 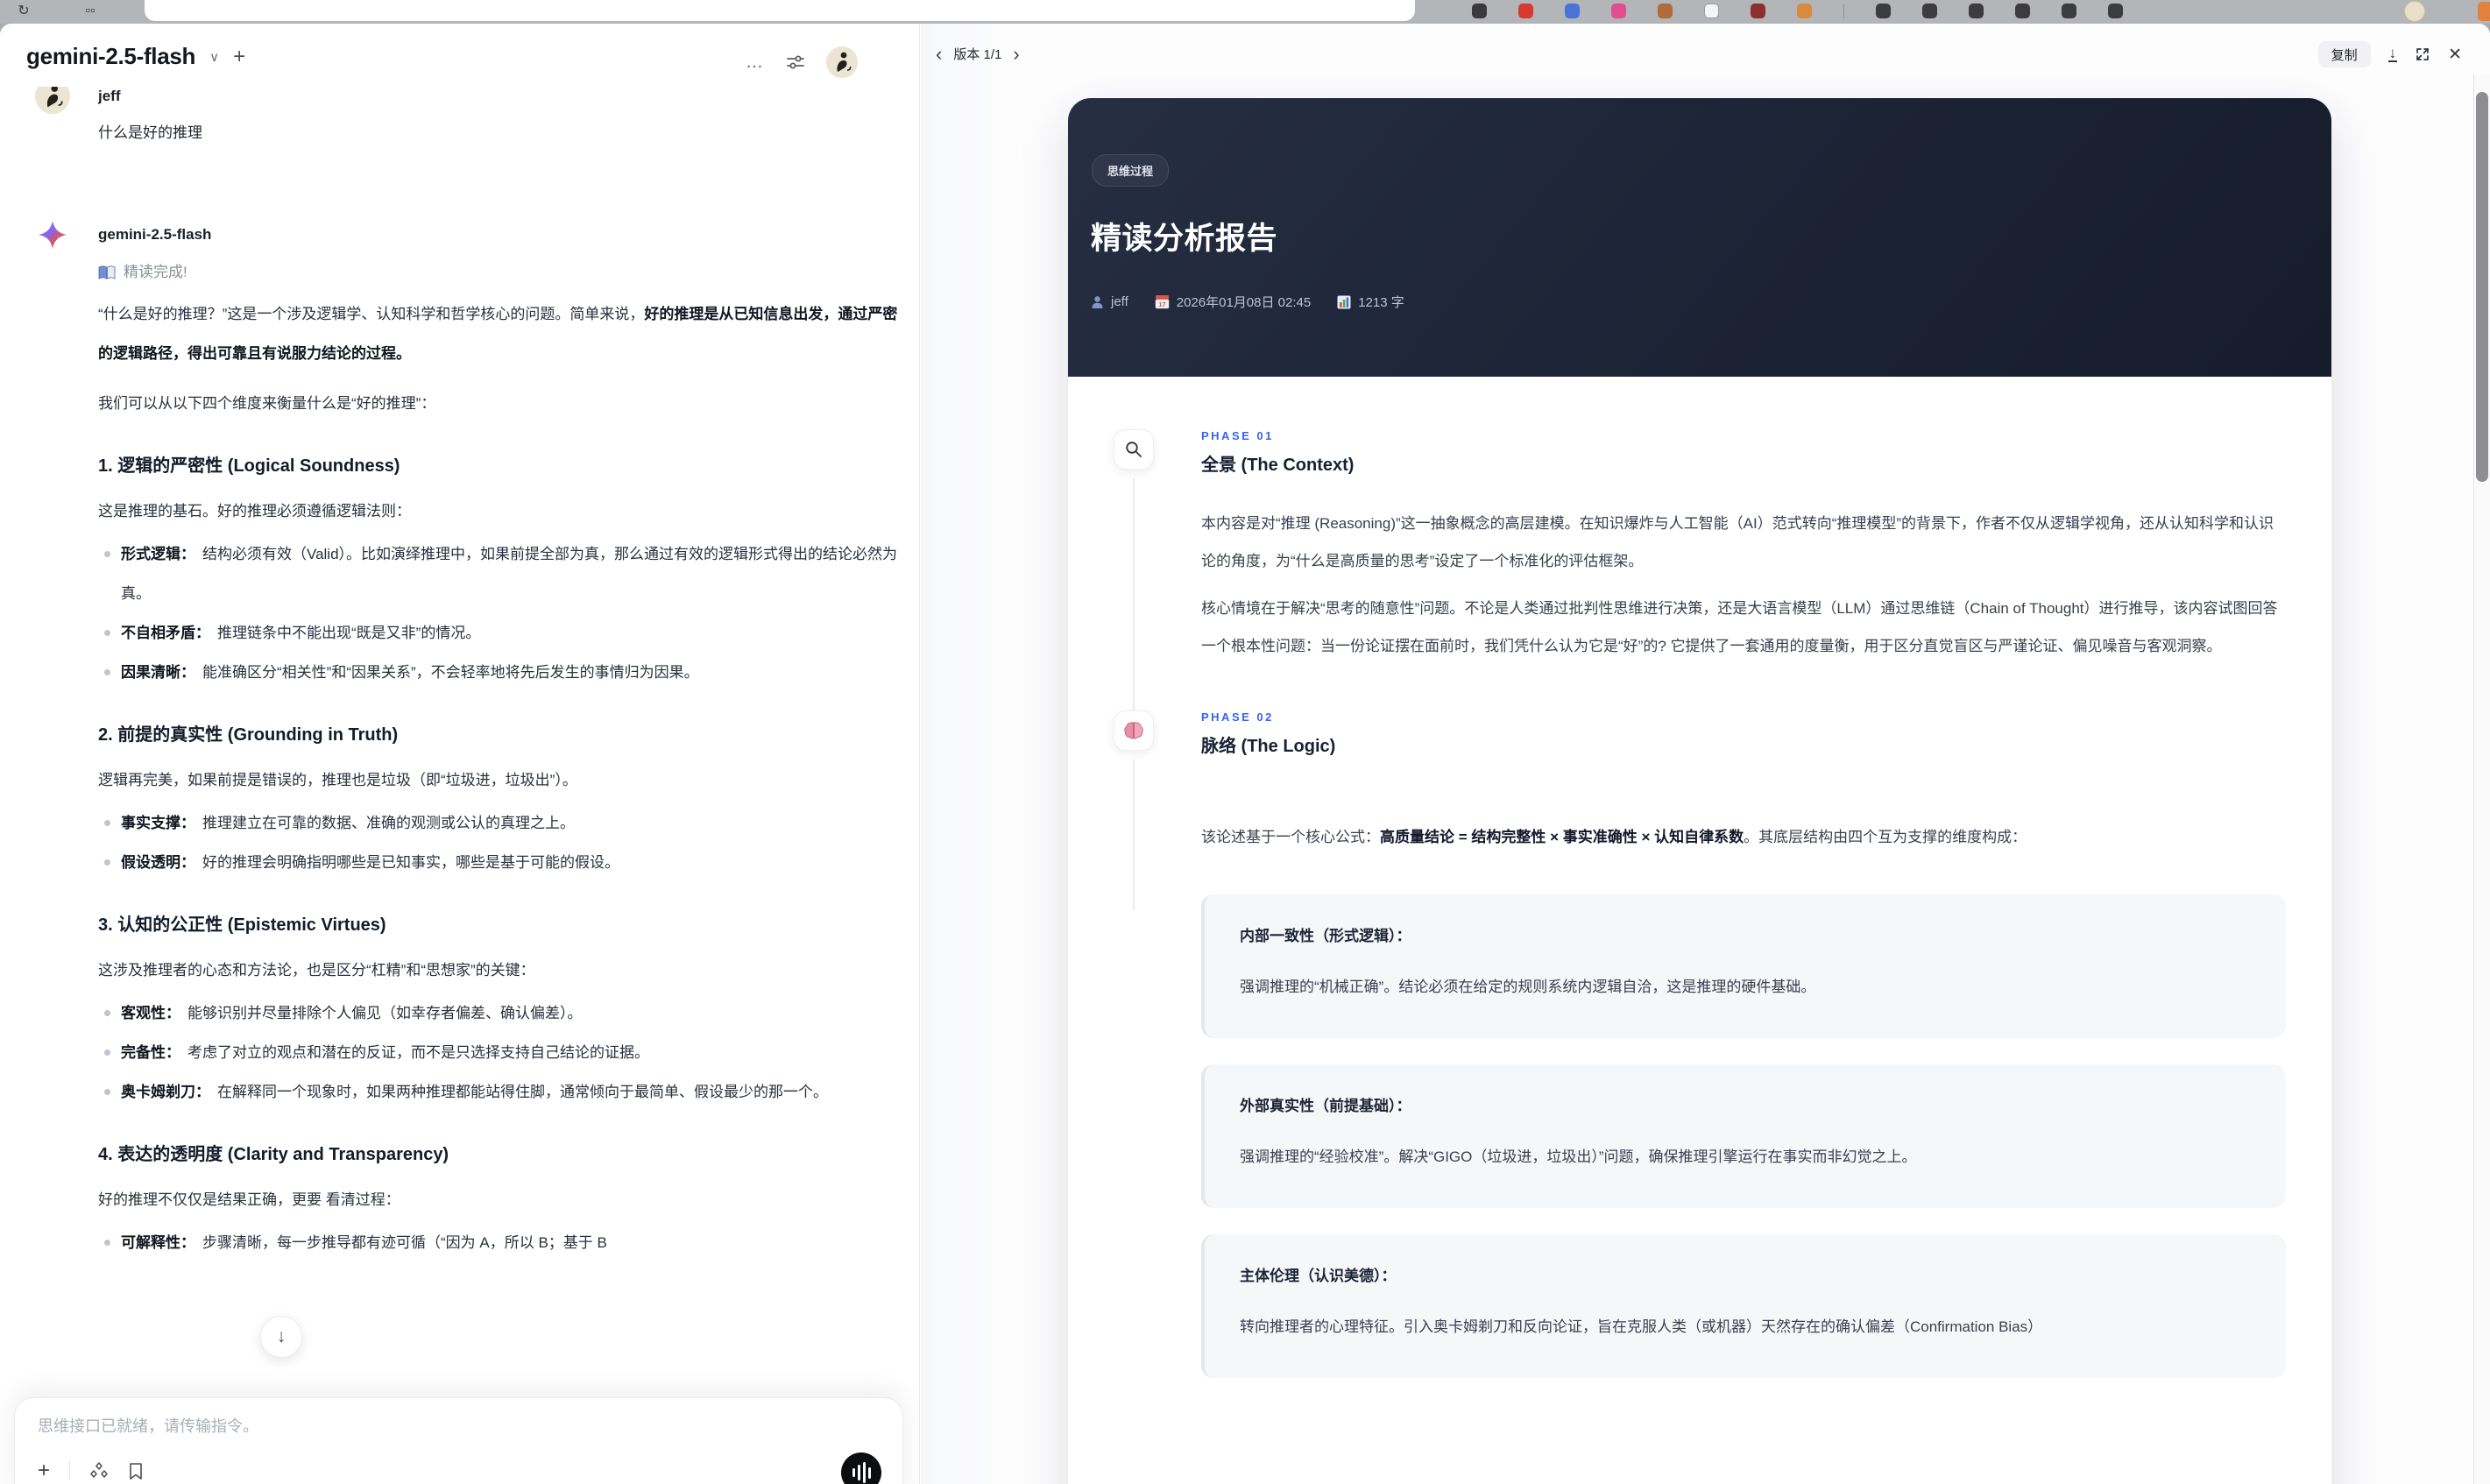 What do you see at coordinates (316, 970) in the screenshot?
I see `section-intro: 这涉及推理者的心态和方法论，也是区分“杠精”和“思想家”的关键：` at bounding box center [316, 970].